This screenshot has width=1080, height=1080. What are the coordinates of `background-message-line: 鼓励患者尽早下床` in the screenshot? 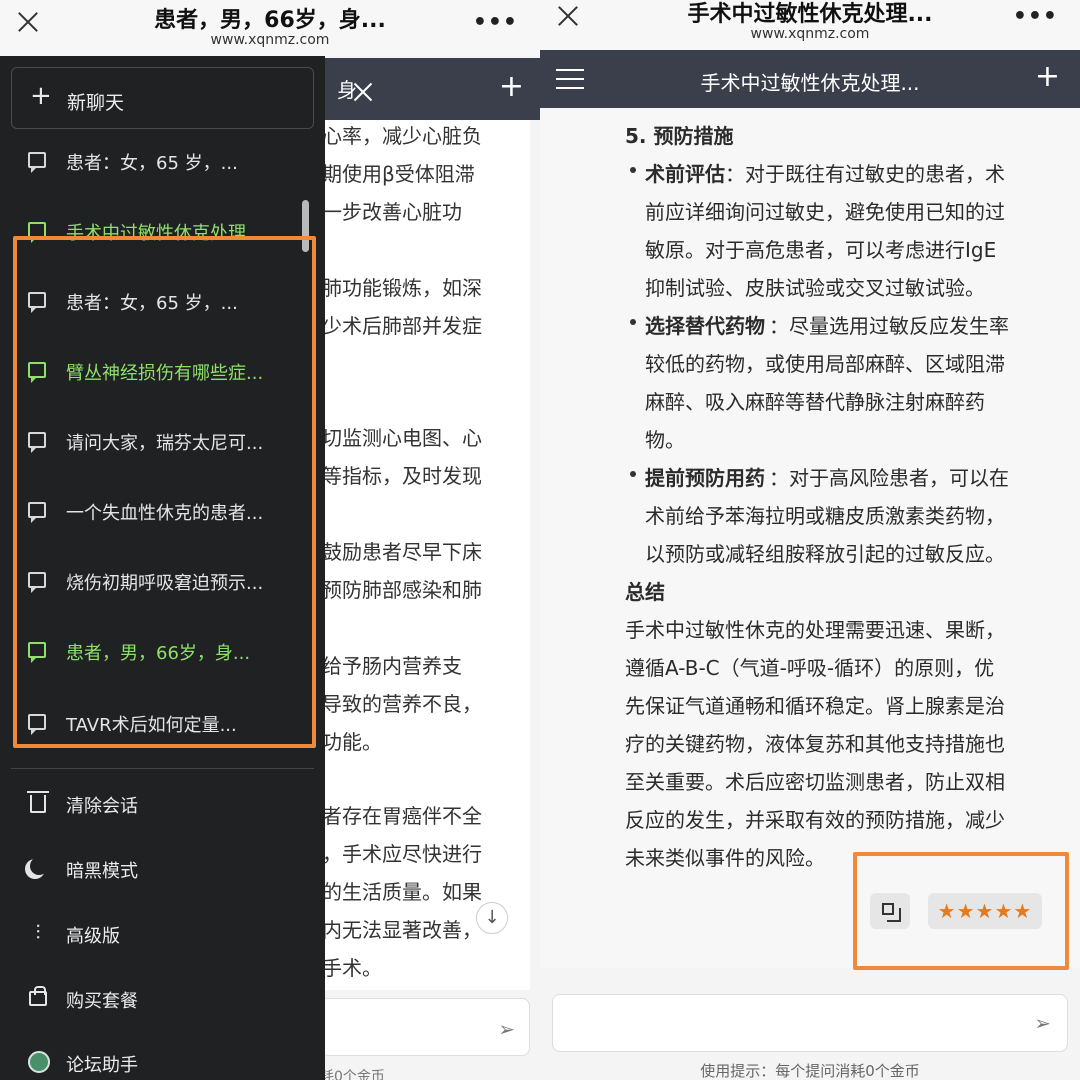 It's located at (403, 552).